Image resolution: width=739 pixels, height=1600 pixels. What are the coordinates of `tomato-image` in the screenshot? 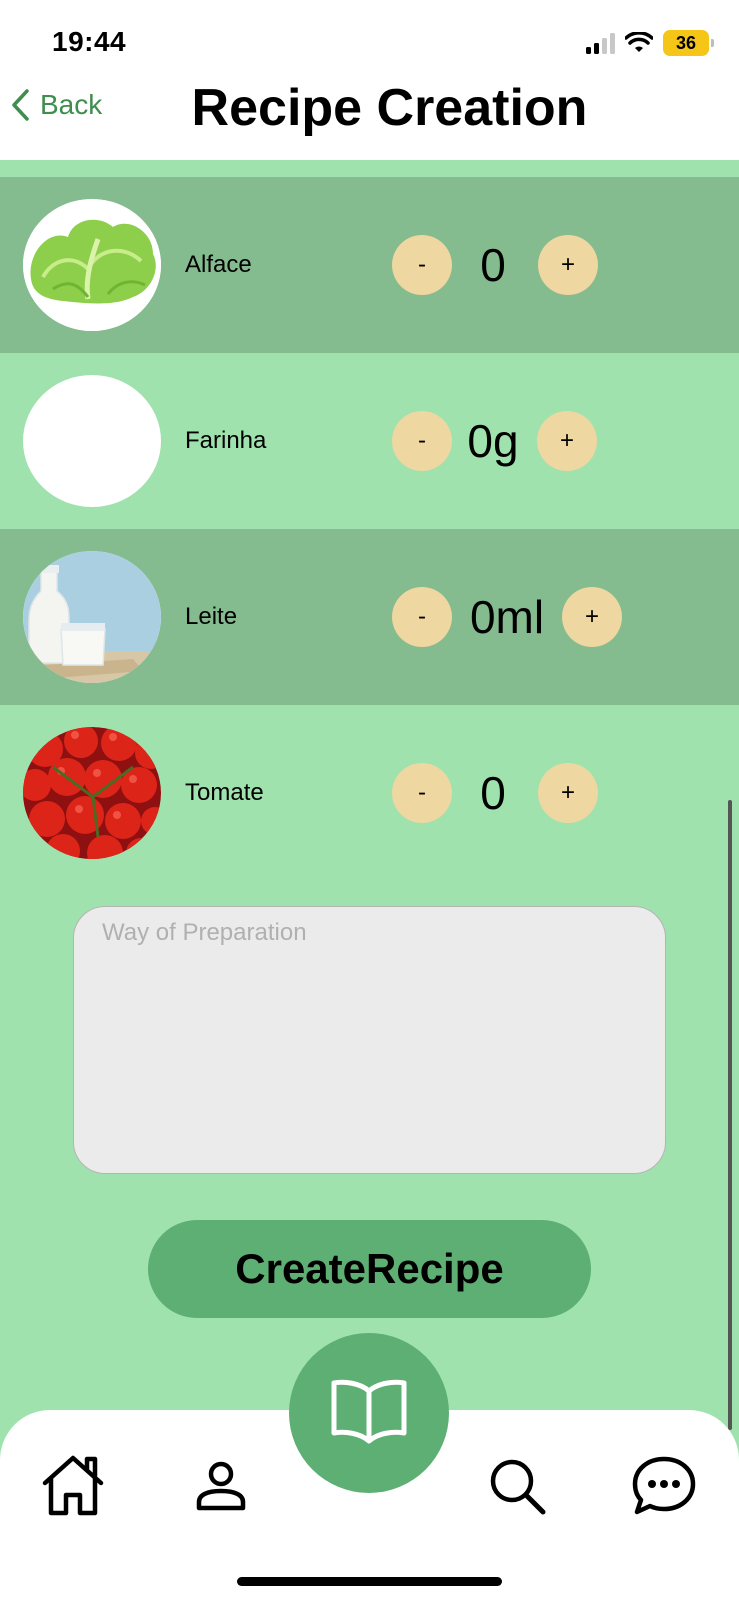 It's located at (92, 793).